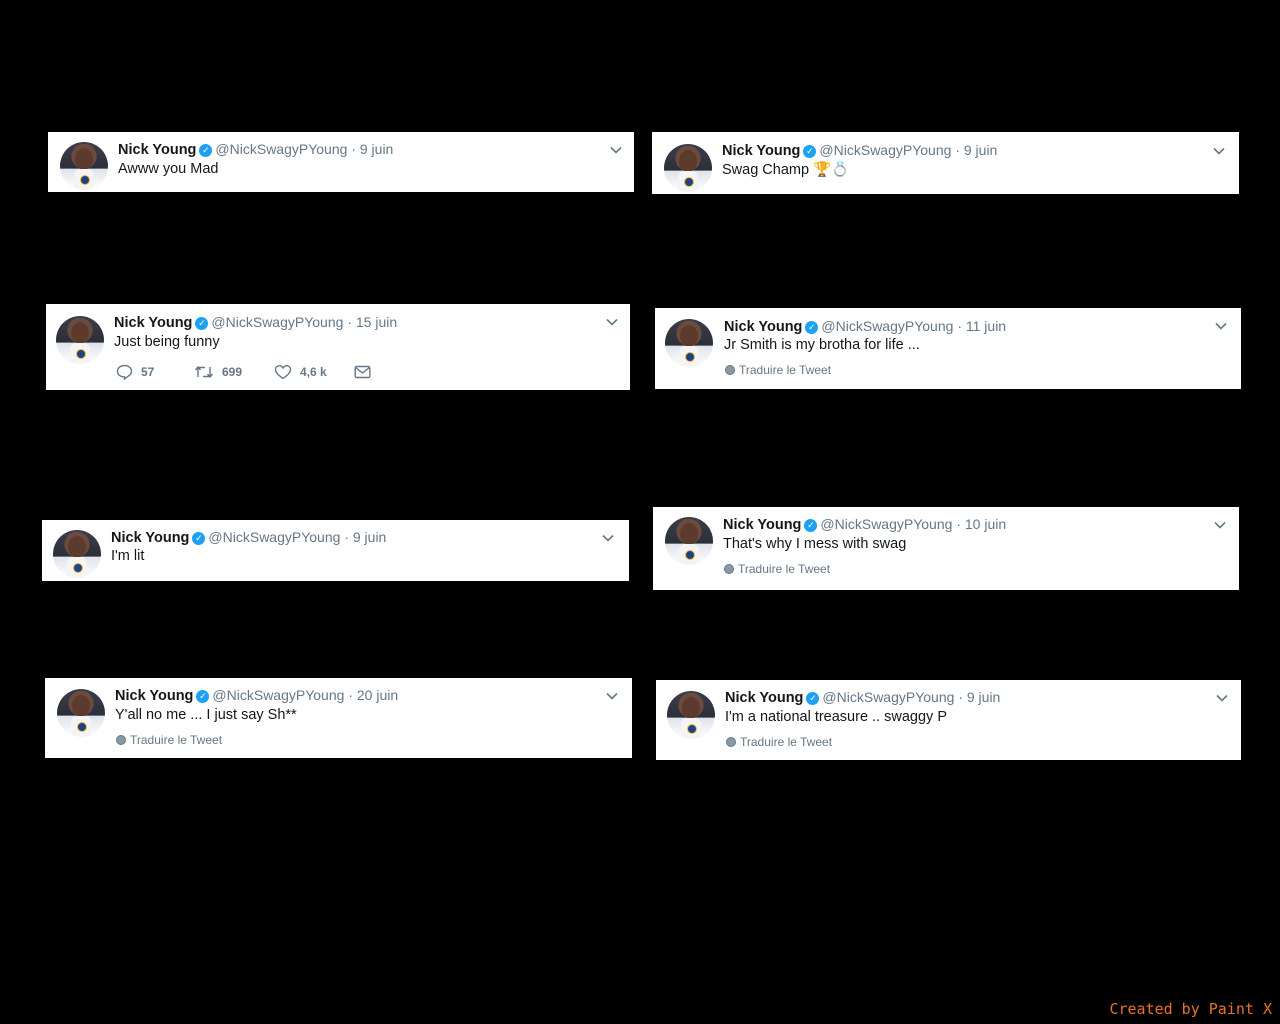  I want to click on like-count: 4,6 k, so click(313, 372).